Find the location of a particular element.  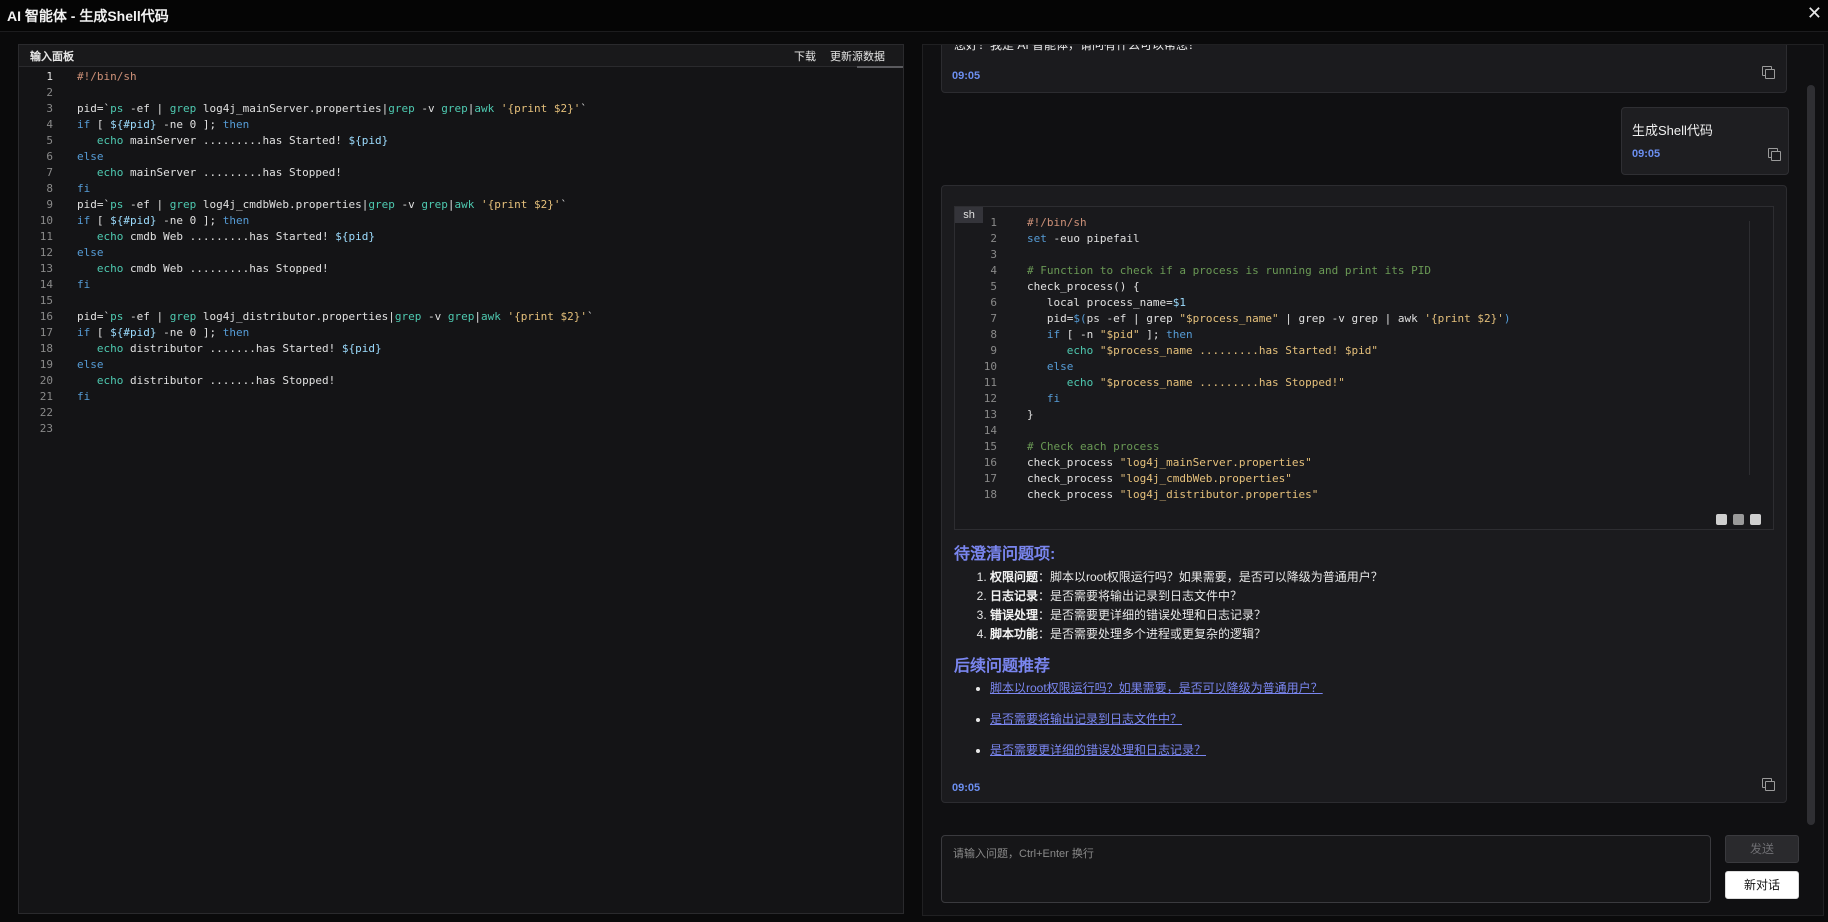

apply-icon is located at coordinates (1738, 519).